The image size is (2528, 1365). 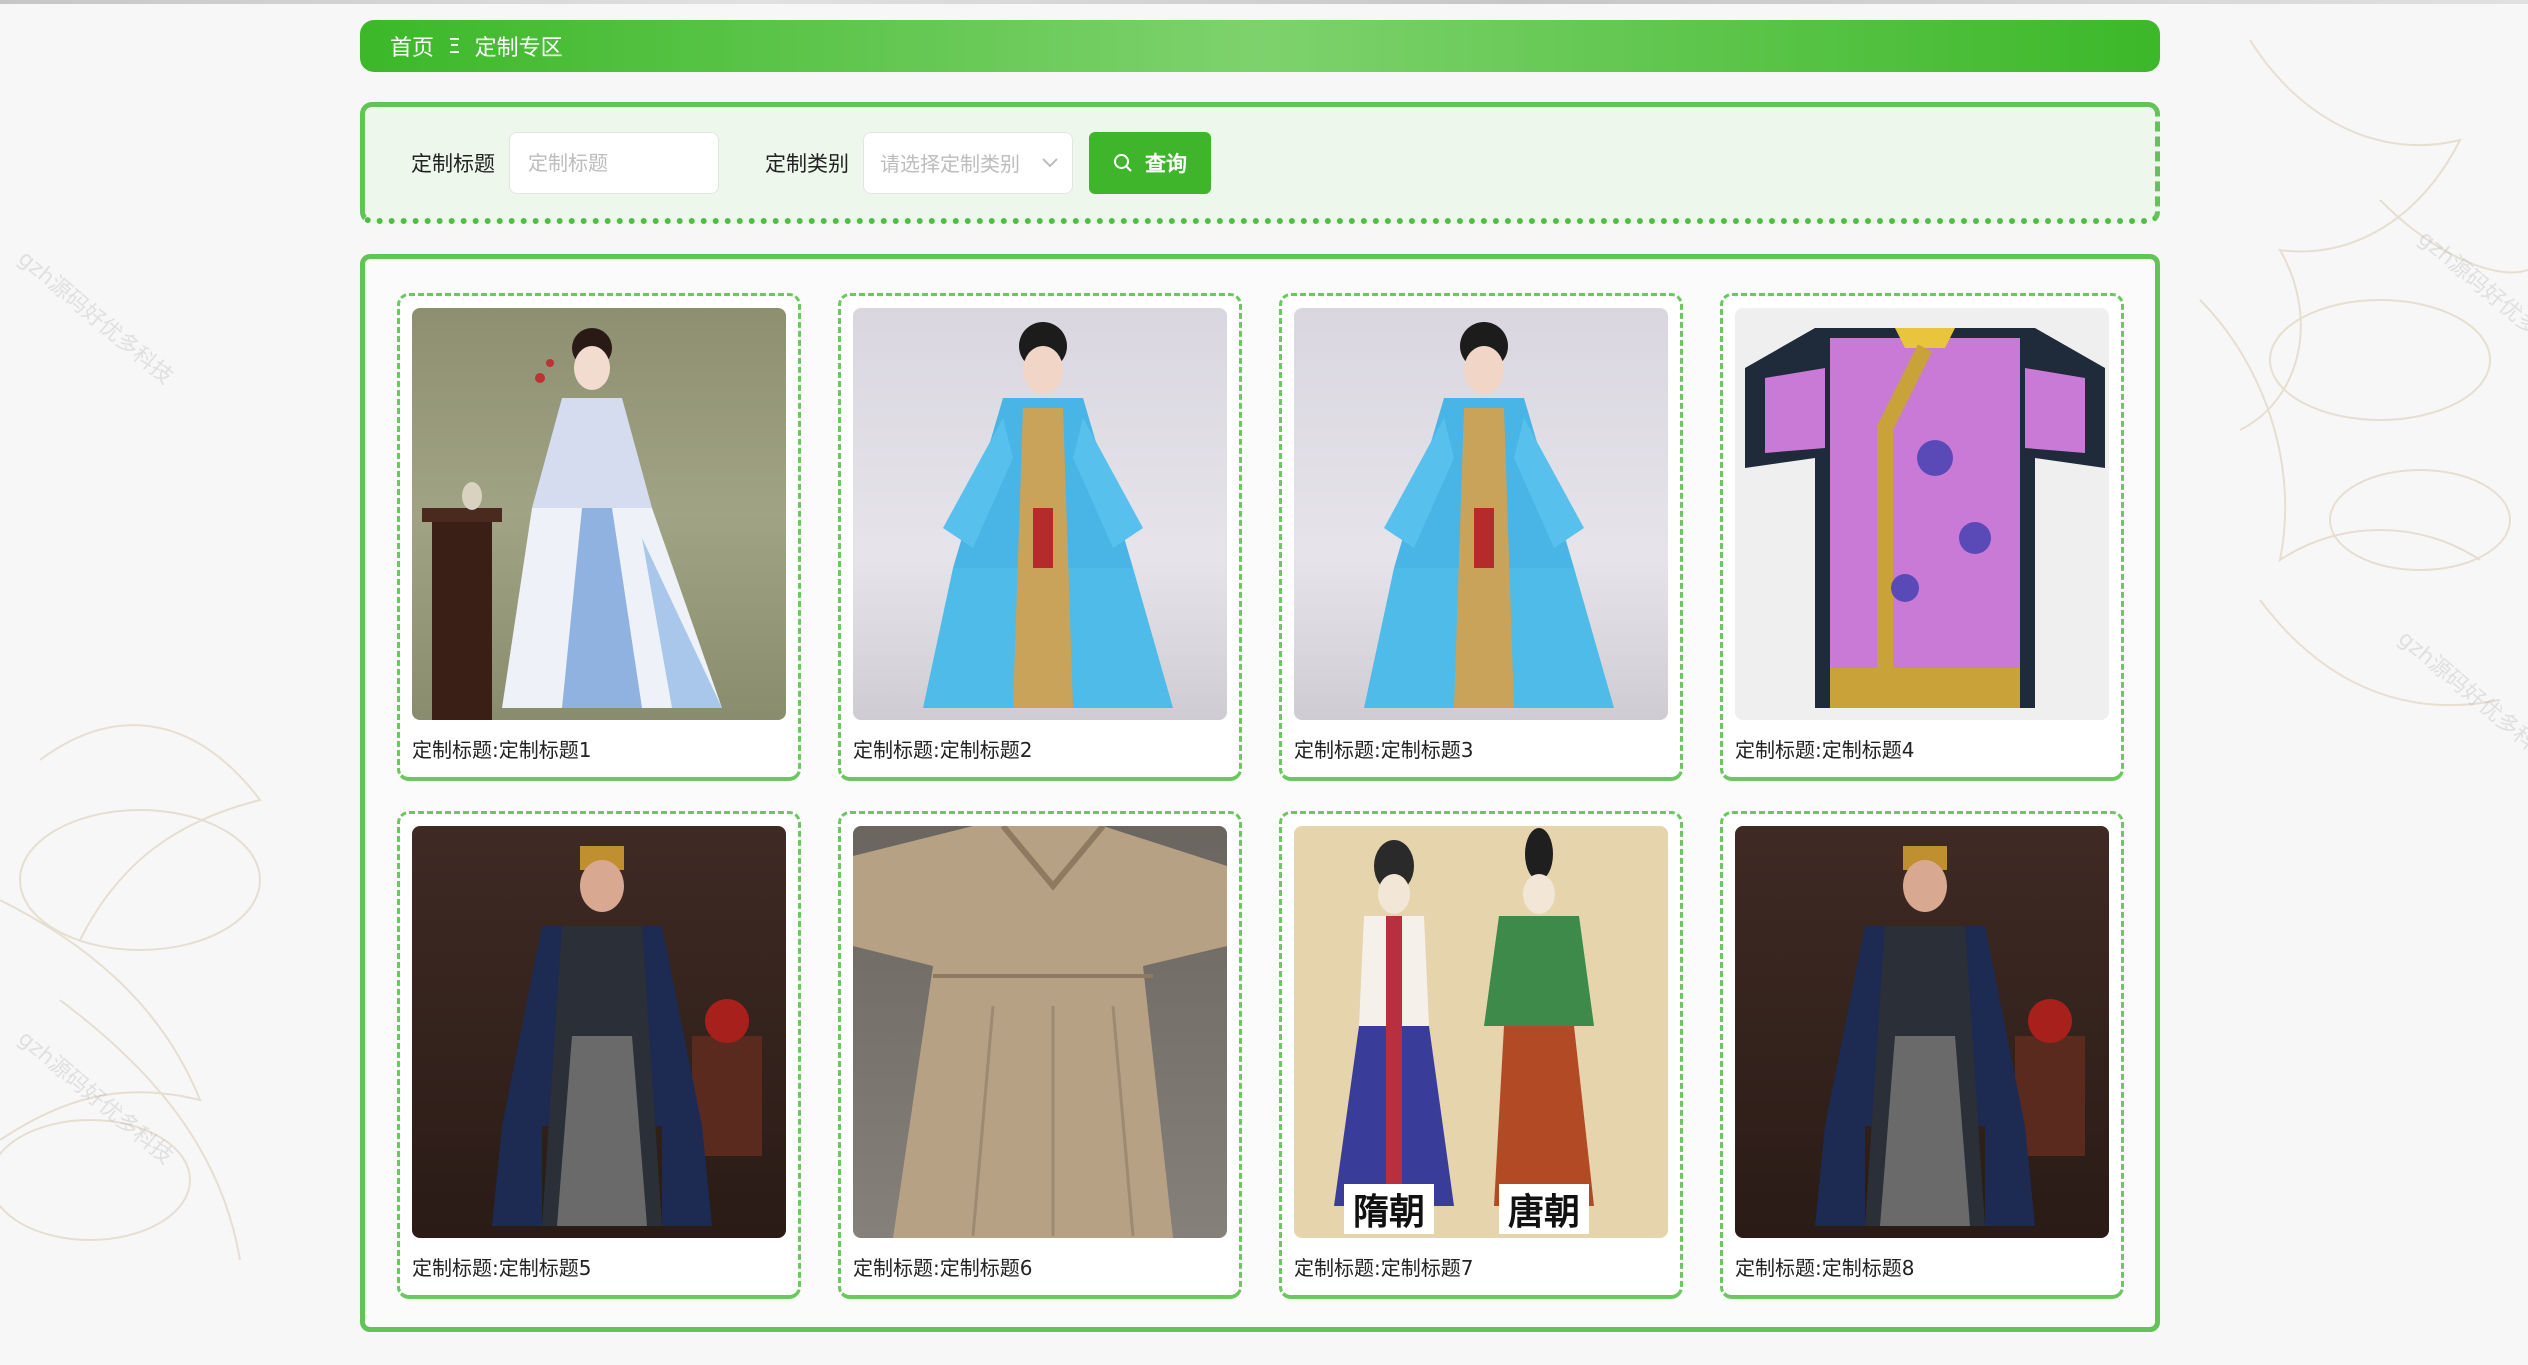 I want to click on product-card: 定制标题:定制标题8, so click(x=1922, y=1055).